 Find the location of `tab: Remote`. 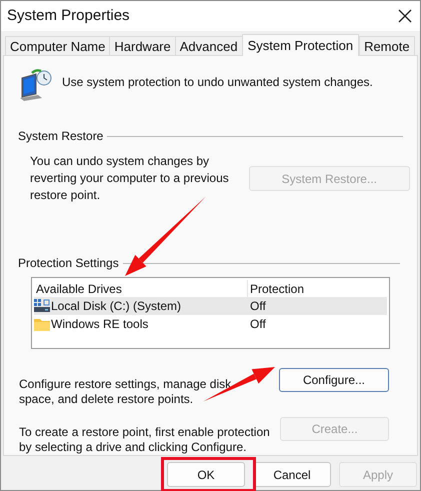

tab: Remote is located at coordinates (387, 45).